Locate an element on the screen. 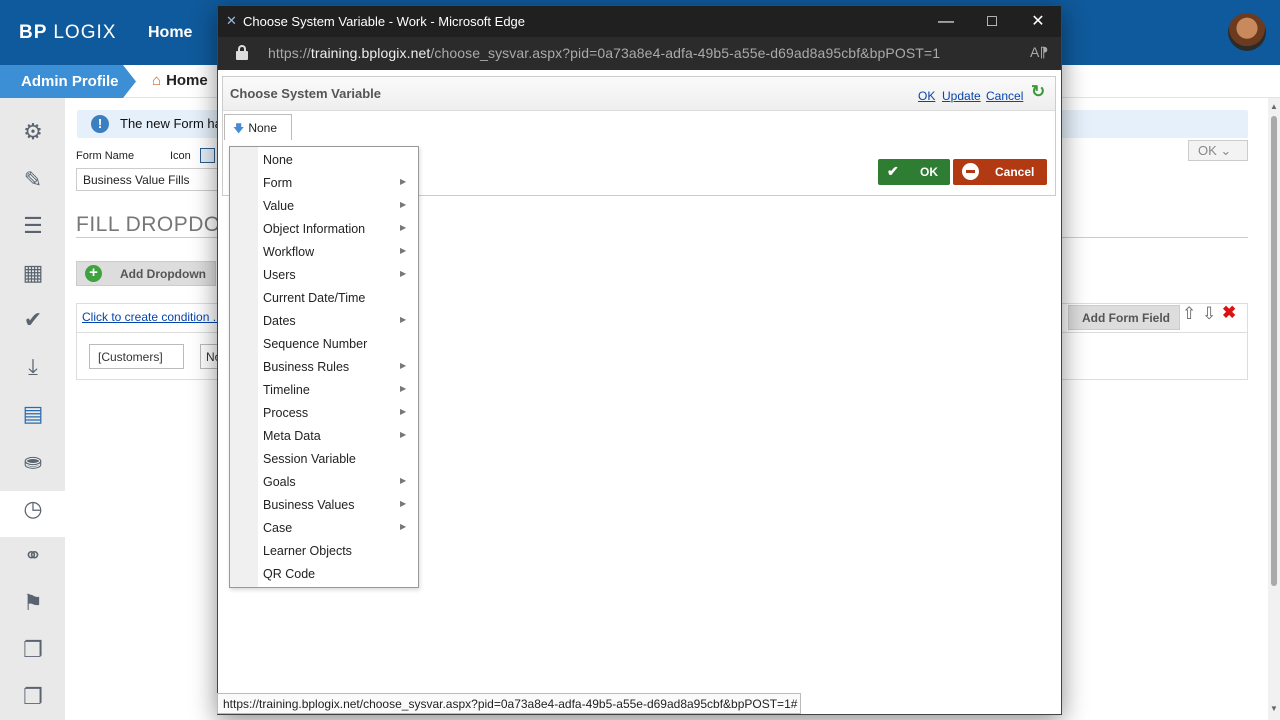  maximize-icon: □ is located at coordinates (992, 22).